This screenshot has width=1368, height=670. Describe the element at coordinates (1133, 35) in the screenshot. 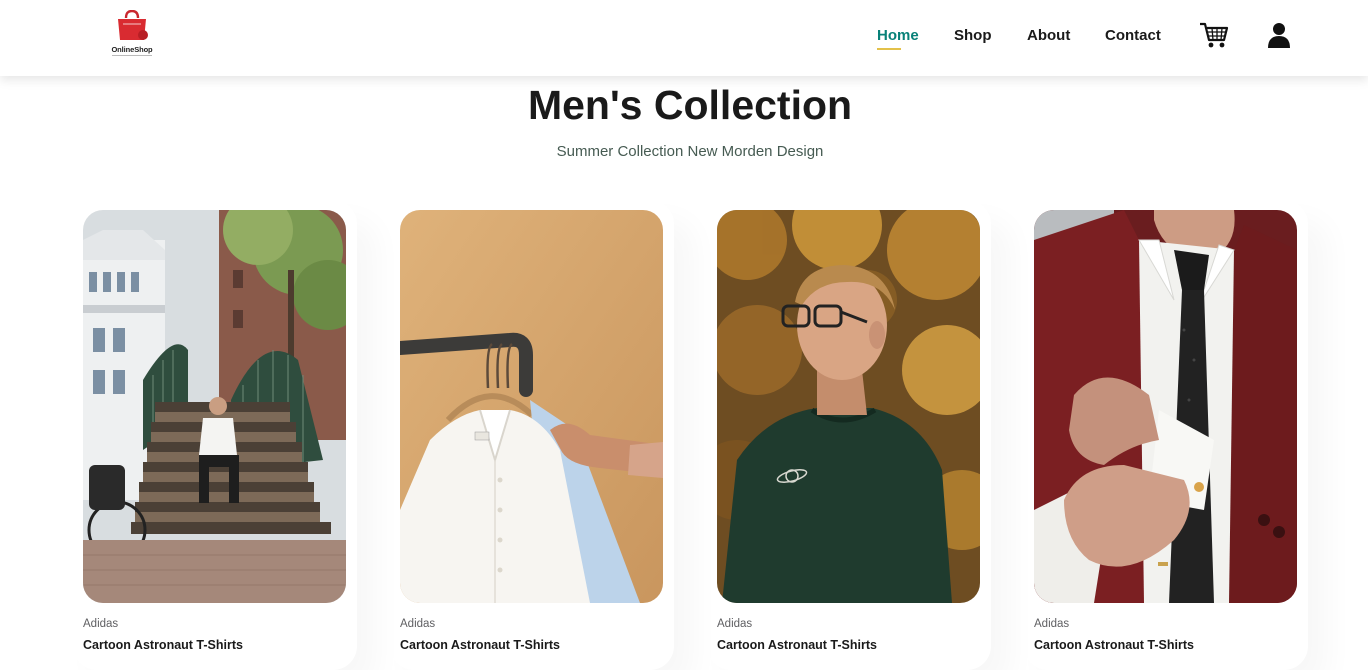

I see `nav-contact: Contact` at that location.